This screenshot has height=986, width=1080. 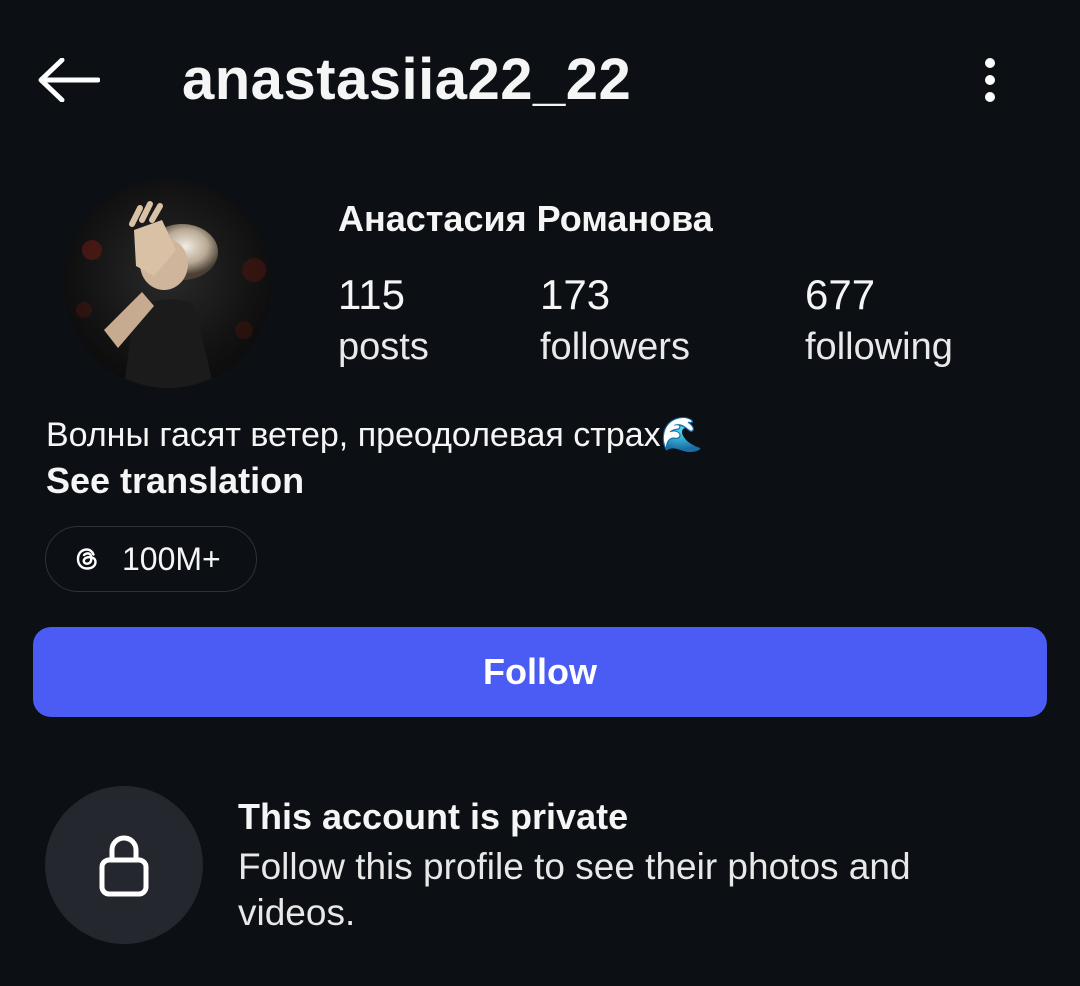 I want to click on lock-badge, so click(x=124, y=865).